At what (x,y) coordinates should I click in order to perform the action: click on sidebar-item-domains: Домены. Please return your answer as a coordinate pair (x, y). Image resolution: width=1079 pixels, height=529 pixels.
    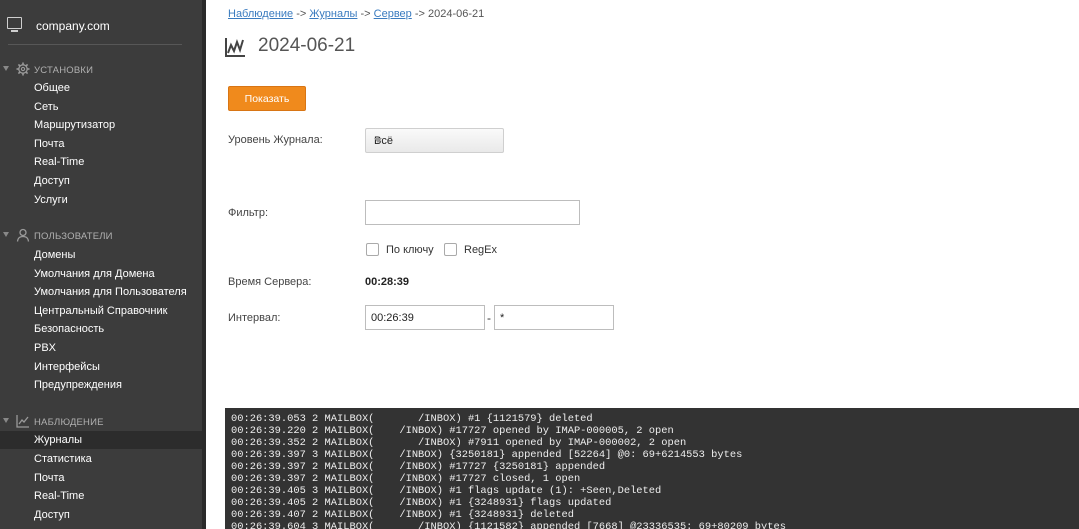
    Looking at the image, I should click on (101, 255).